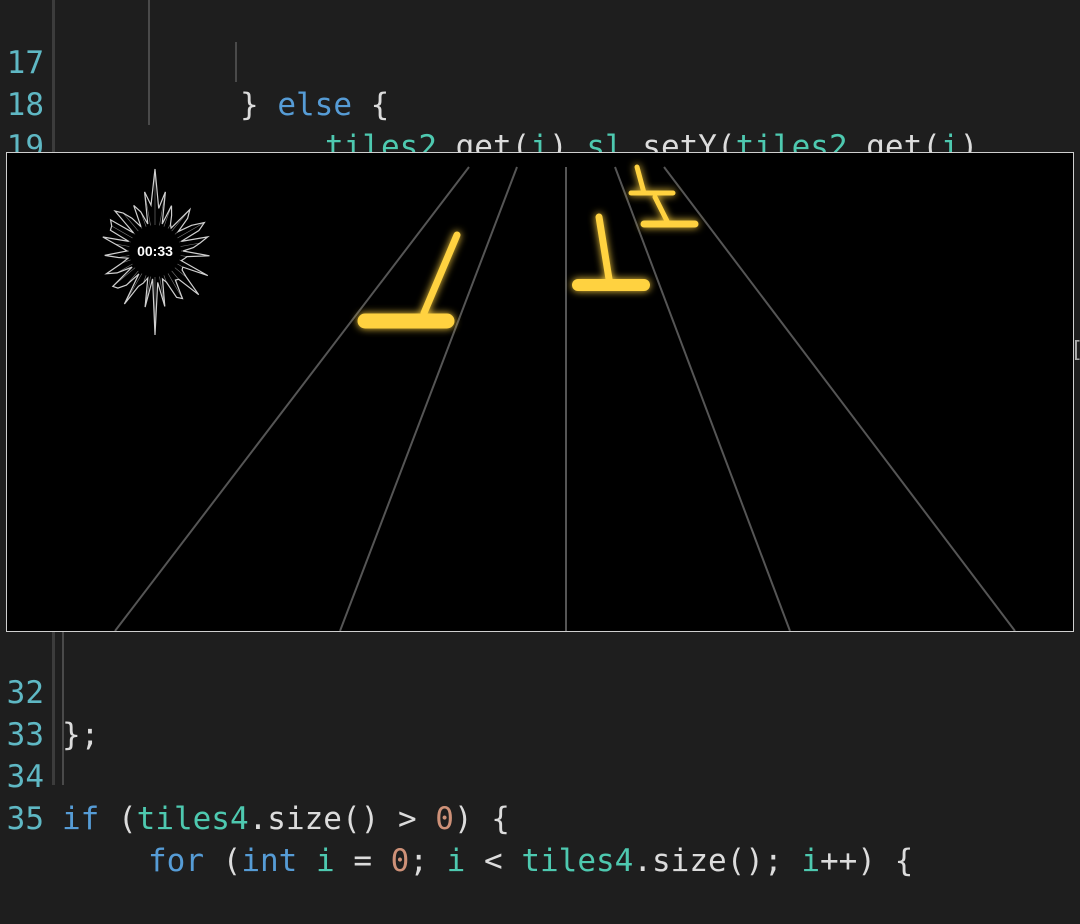 This screenshot has width=1080, height=924. What do you see at coordinates (540, 103) in the screenshot?
I see `code-line-18: 18 tiles2.get(i).sl.setY(tiles2.get(i)` at bounding box center [540, 103].